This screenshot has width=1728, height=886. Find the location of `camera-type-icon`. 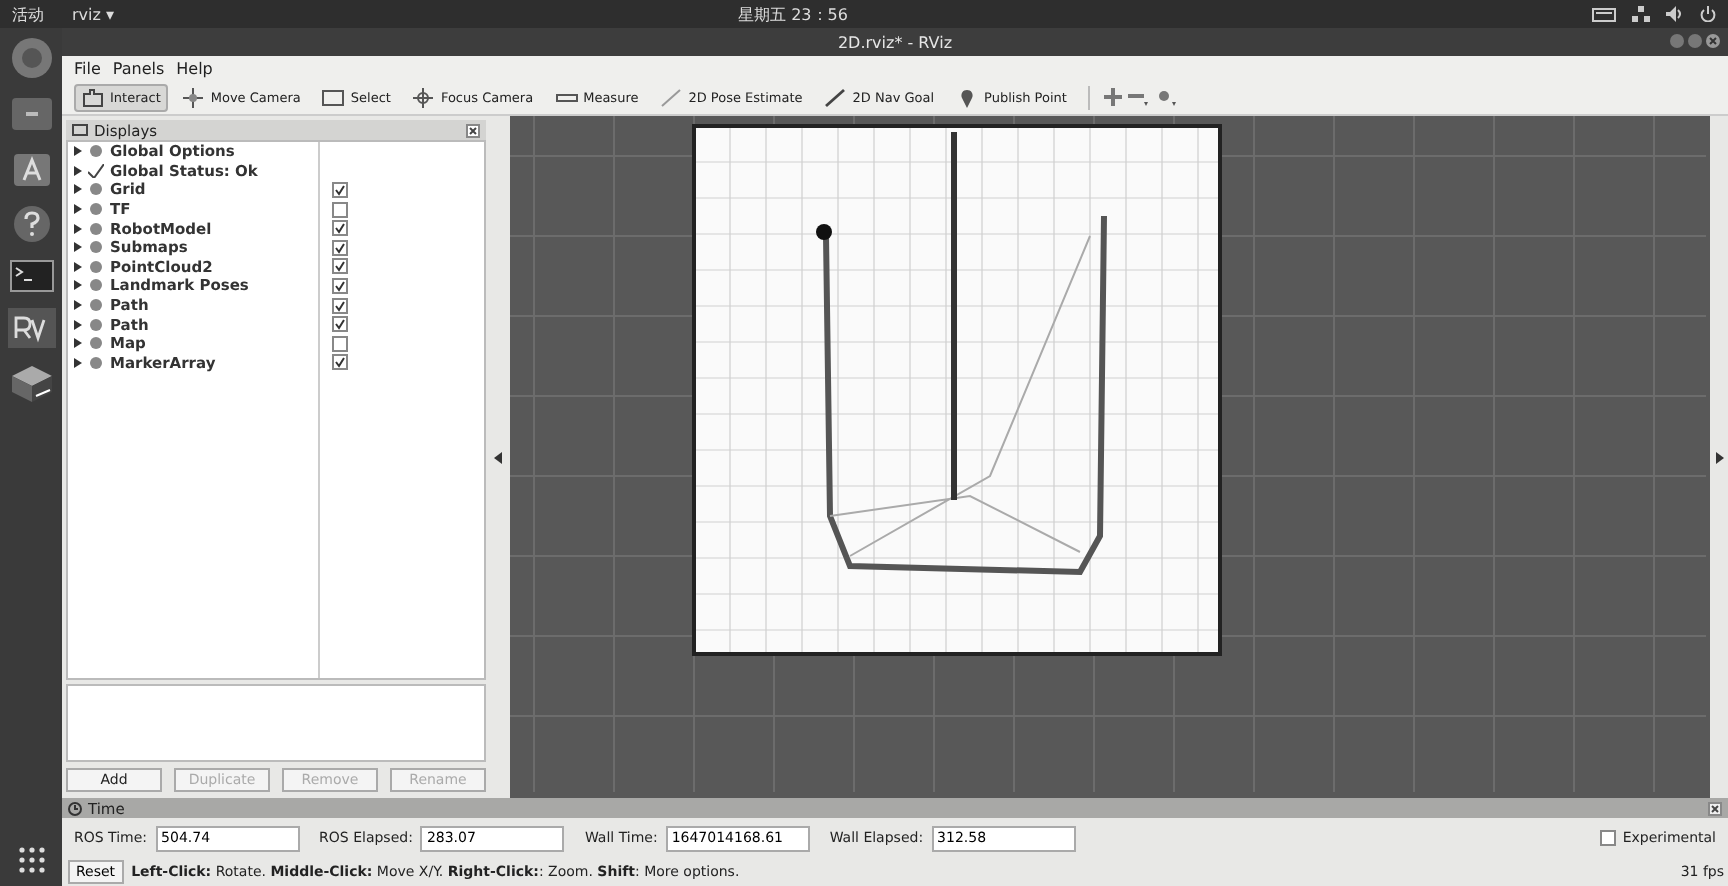

camera-type-icon is located at coordinates (1167, 97).